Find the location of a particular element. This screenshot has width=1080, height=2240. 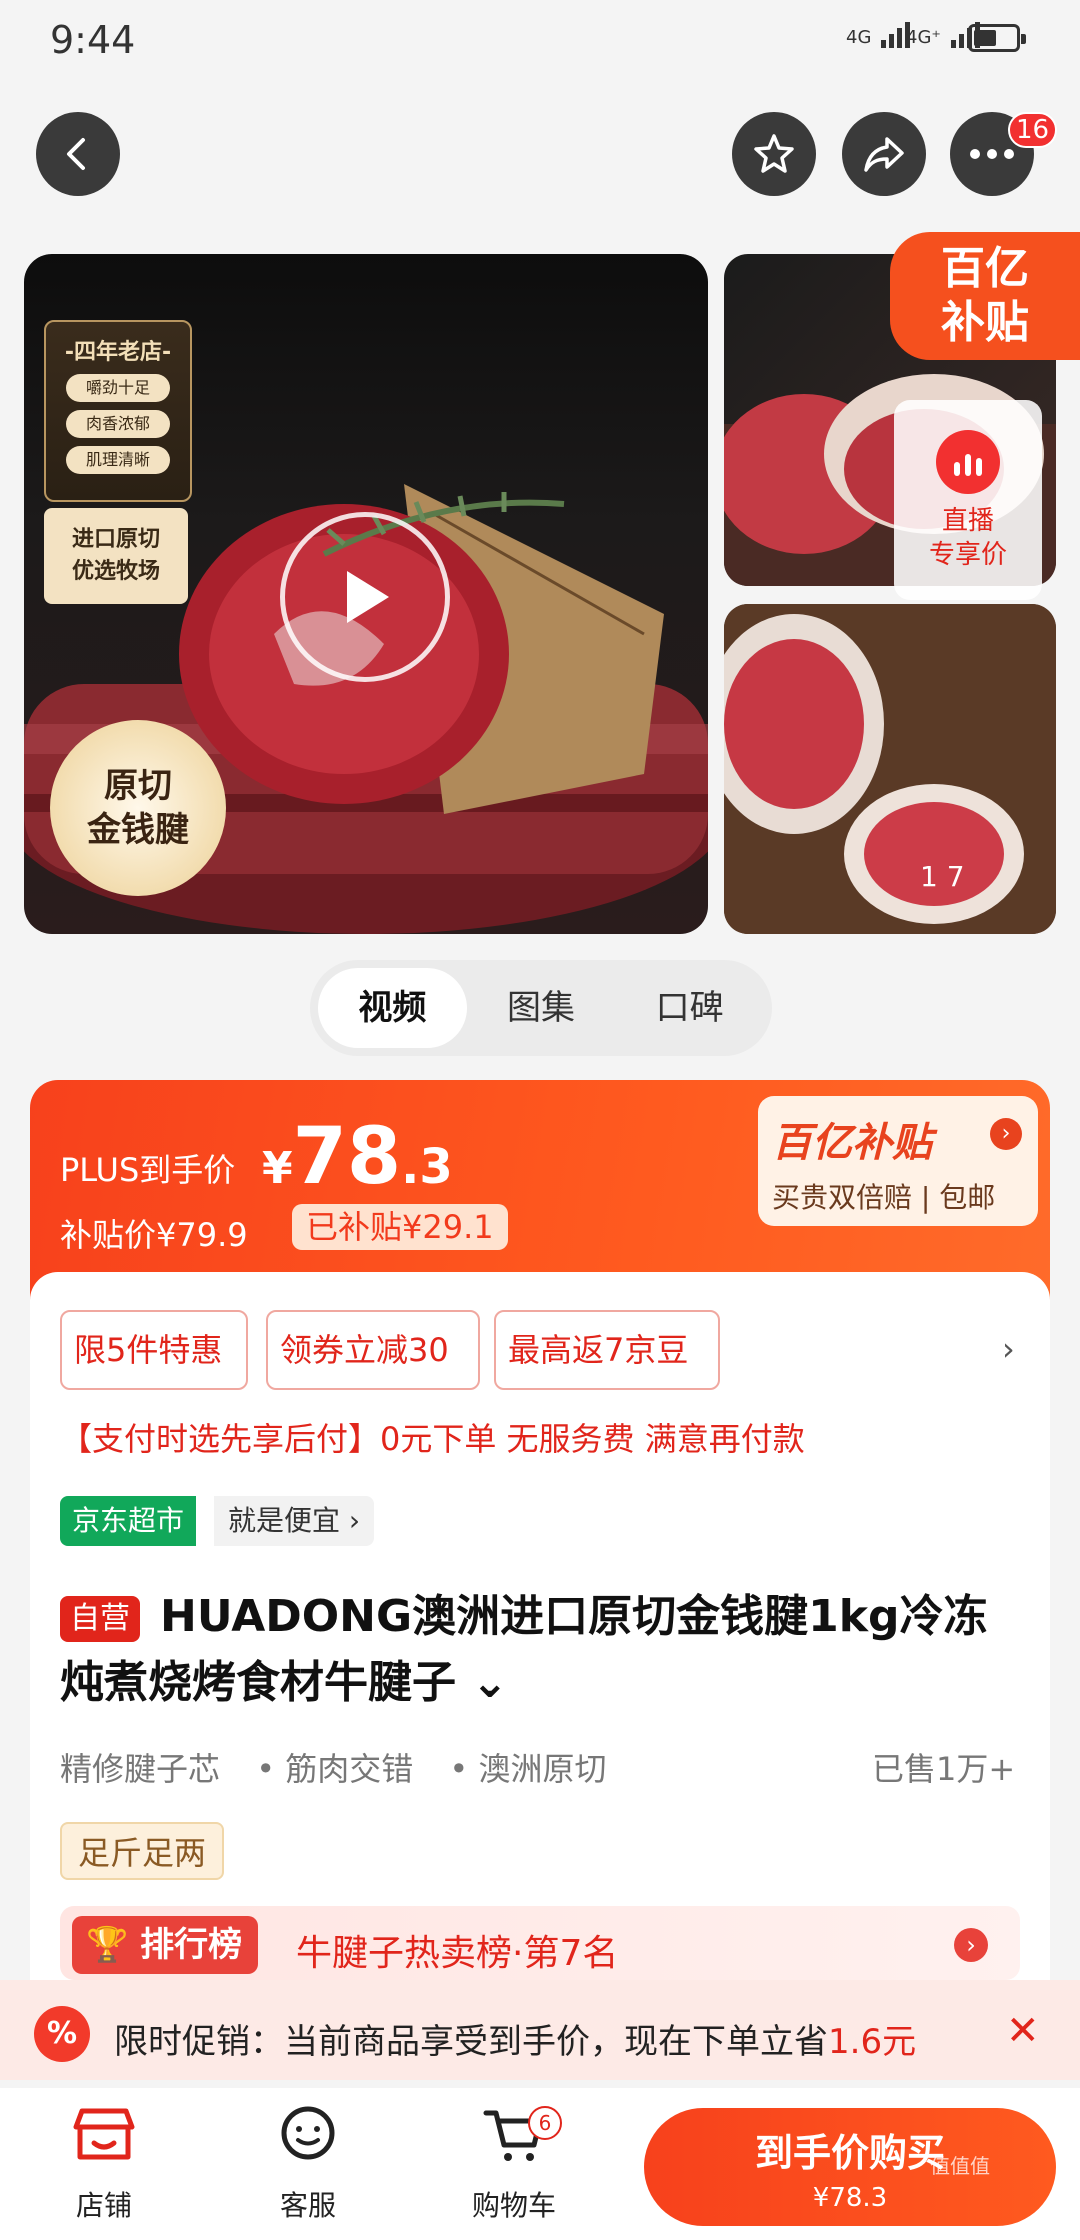

beef-slices-image is located at coordinates (890, 769).